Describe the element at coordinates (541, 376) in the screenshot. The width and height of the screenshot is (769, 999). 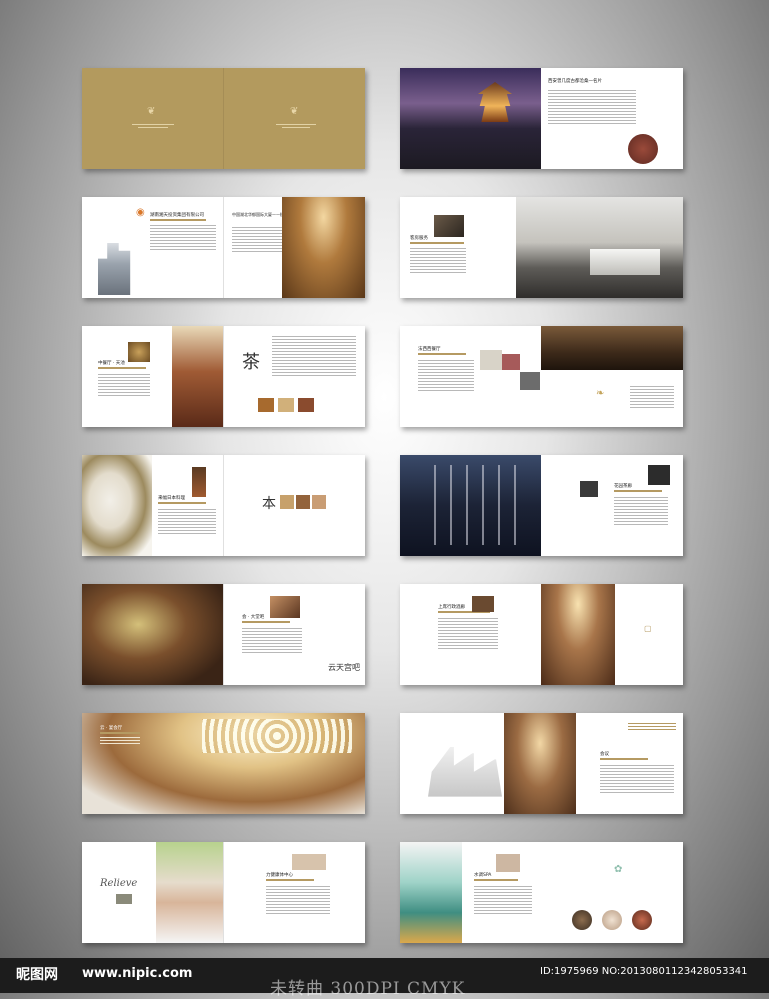
I see `brochure-spread-western-restaurant: 法西西餐厅 ❧` at that location.